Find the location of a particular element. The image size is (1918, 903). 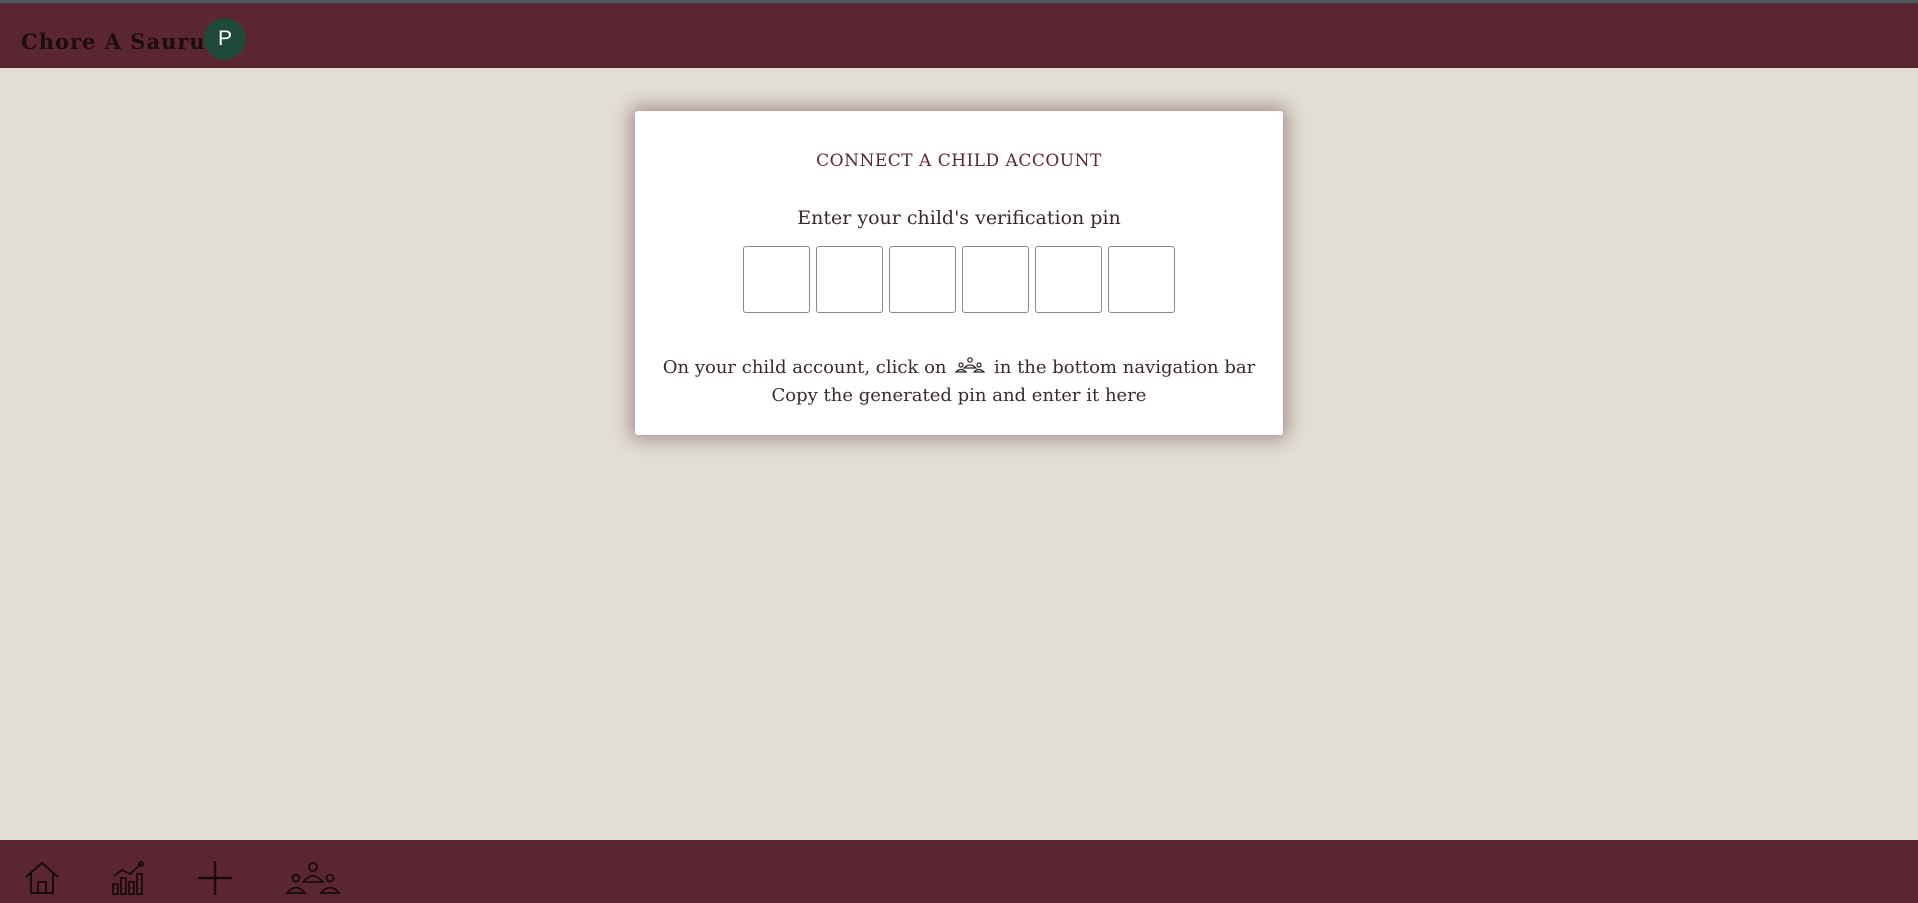

instruction-text-after-icon: in the bottom navigation bar is located at coordinates (1125, 367).